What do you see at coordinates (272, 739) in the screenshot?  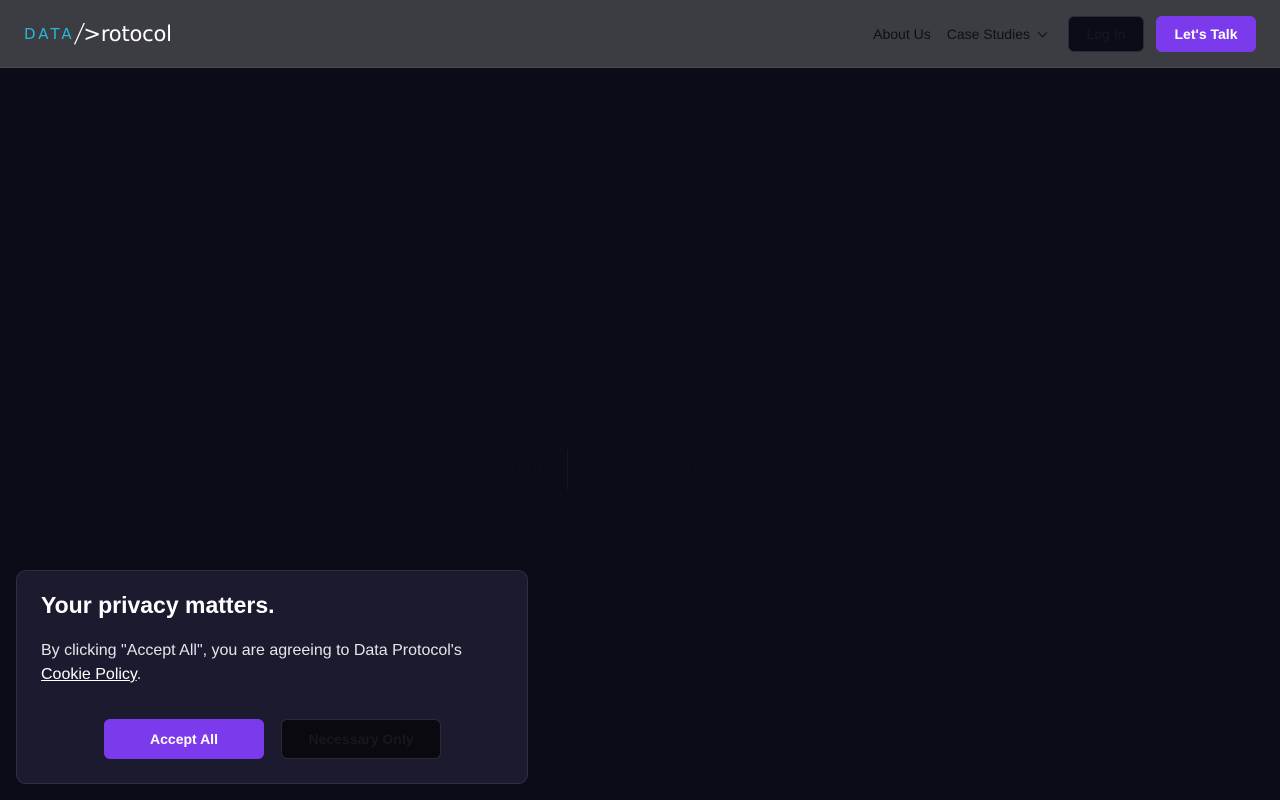 I see `cookie-actions: Accept All Necessary Only` at bounding box center [272, 739].